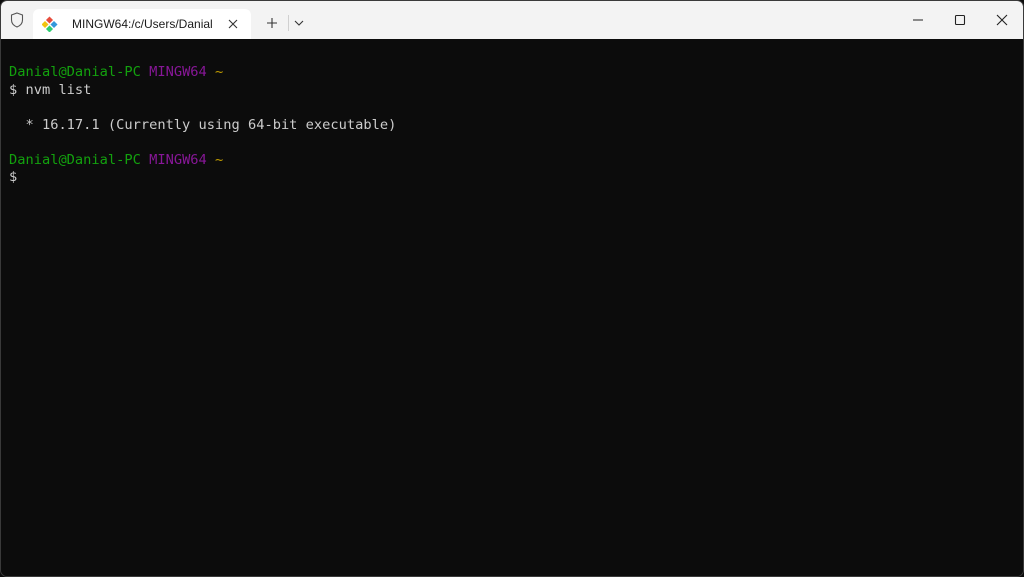 The image size is (1024, 577). I want to click on command-line: $ nvm list, so click(50, 89).